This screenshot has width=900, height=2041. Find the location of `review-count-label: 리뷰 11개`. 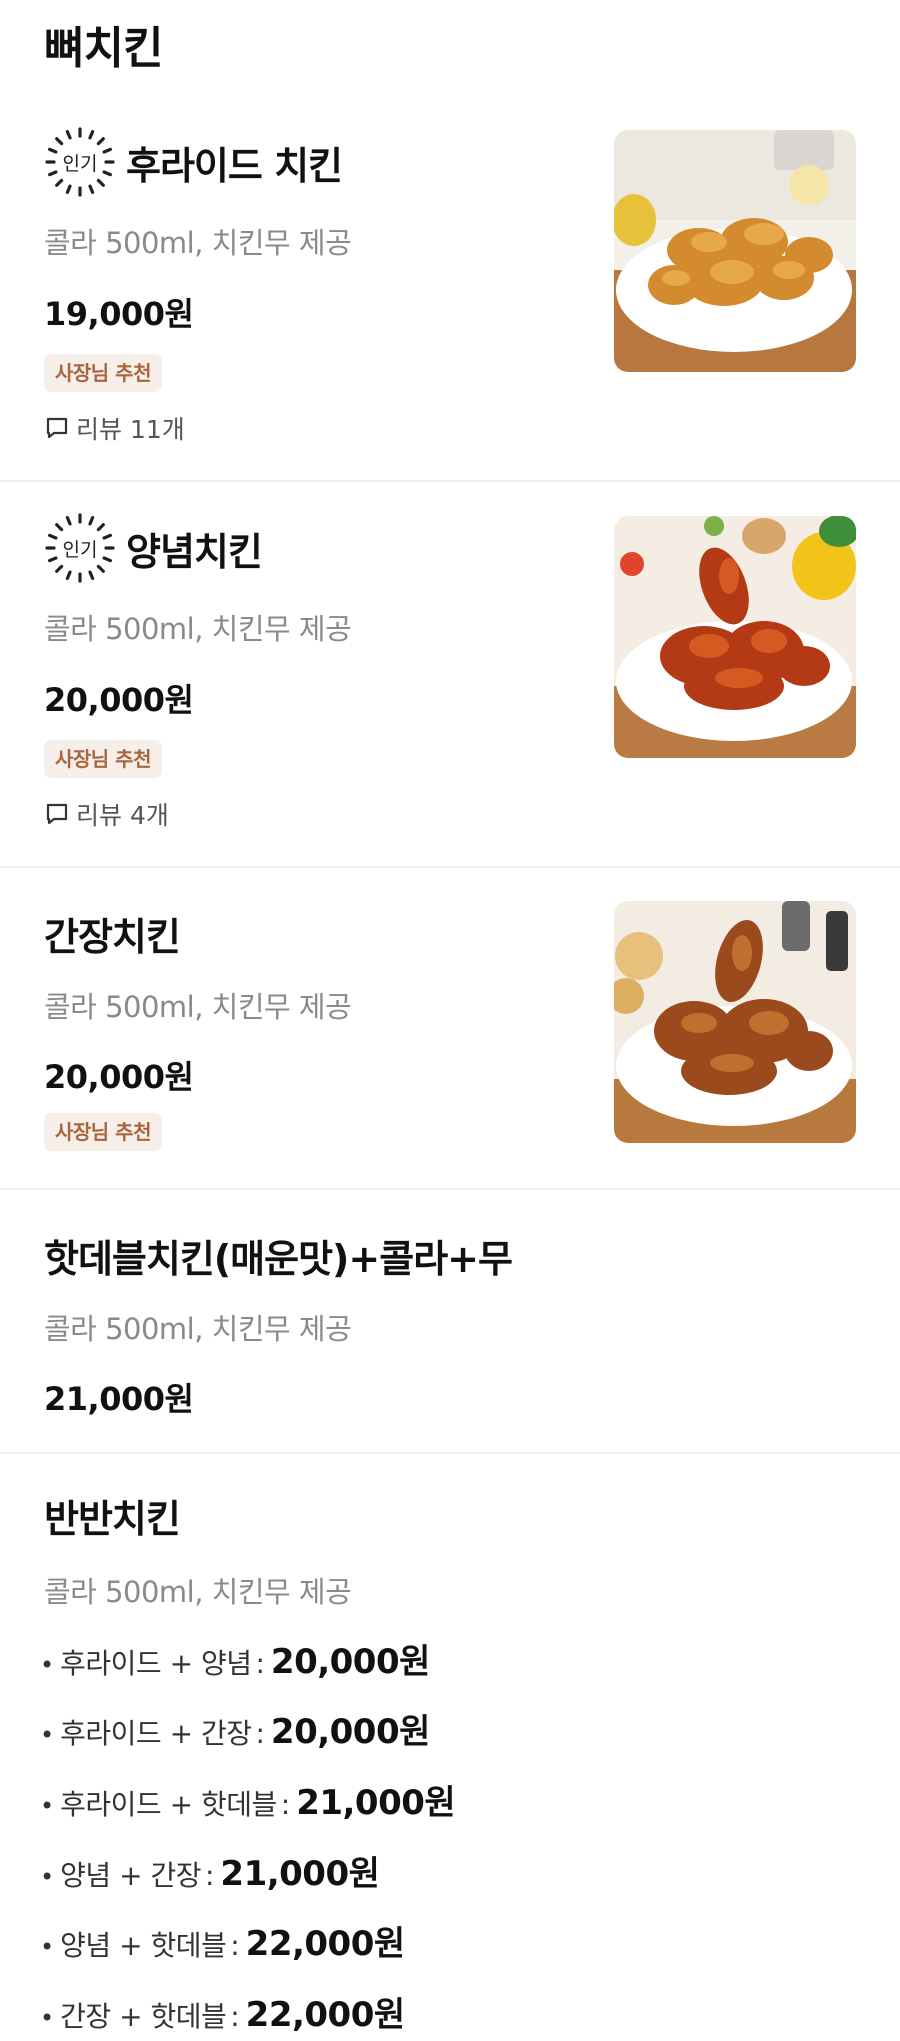

review-count-label: 리뷰 11개 is located at coordinates (130, 429).